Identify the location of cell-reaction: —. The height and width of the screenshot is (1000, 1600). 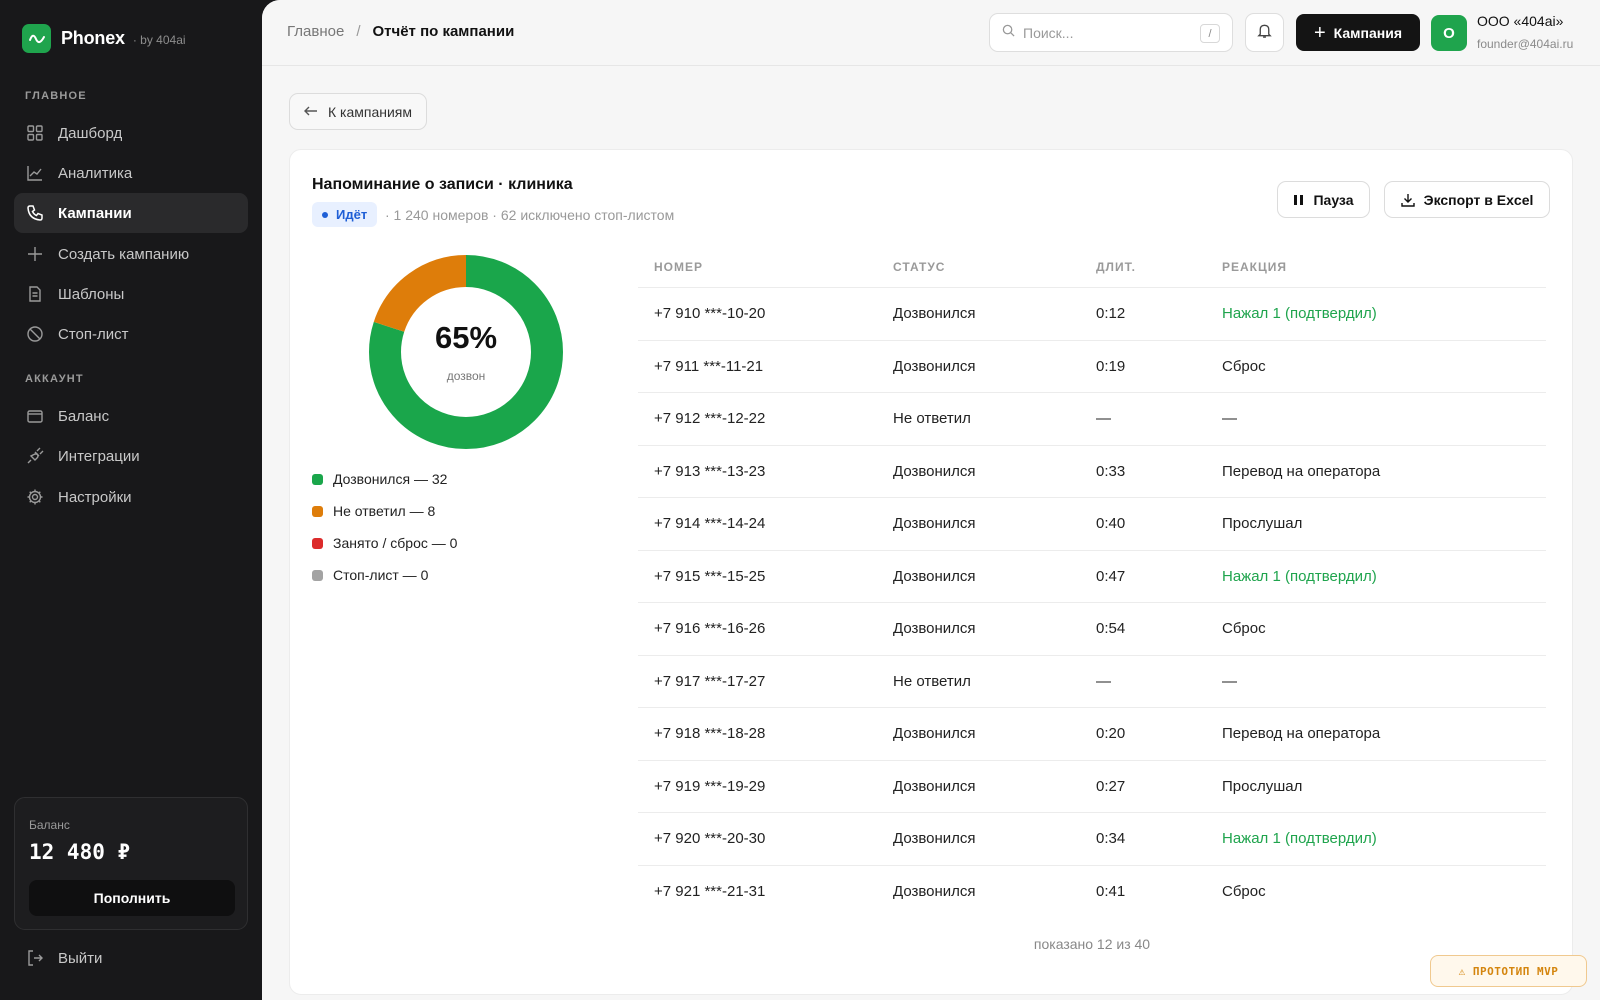
(1229, 419).